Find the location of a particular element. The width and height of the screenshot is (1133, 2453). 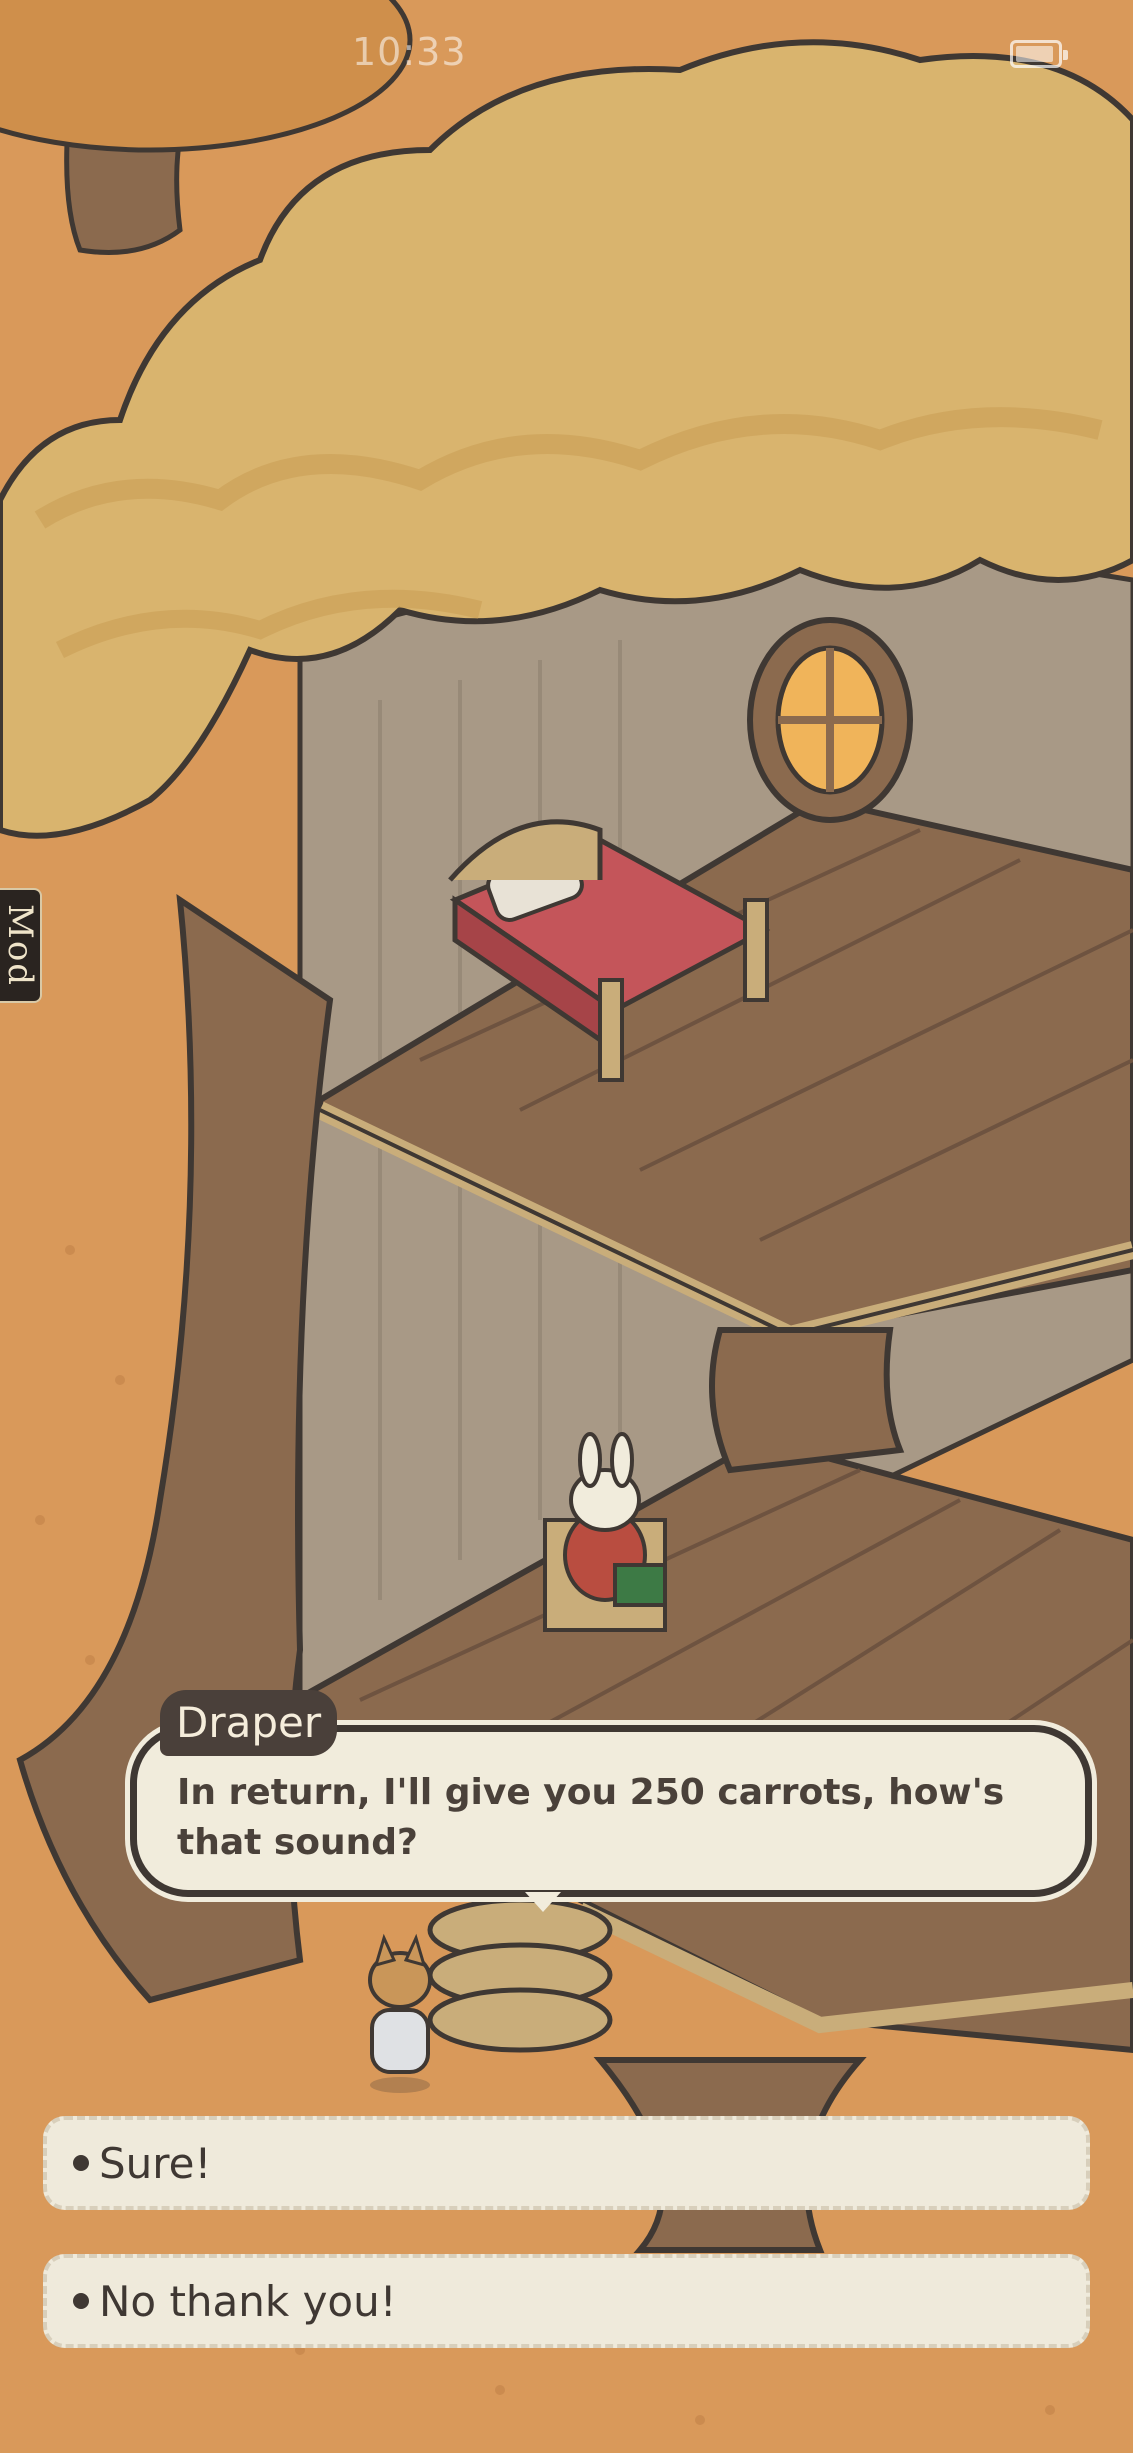

battery-charging-icon is located at coordinates (1039, 54).